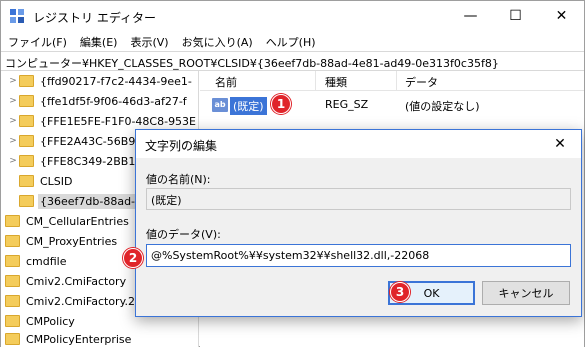 The width and height of the screenshot is (585, 347). Describe the element at coordinates (77, 221) in the screenshot. I see `tree-item-label: CM_CellularEntries` at that location.